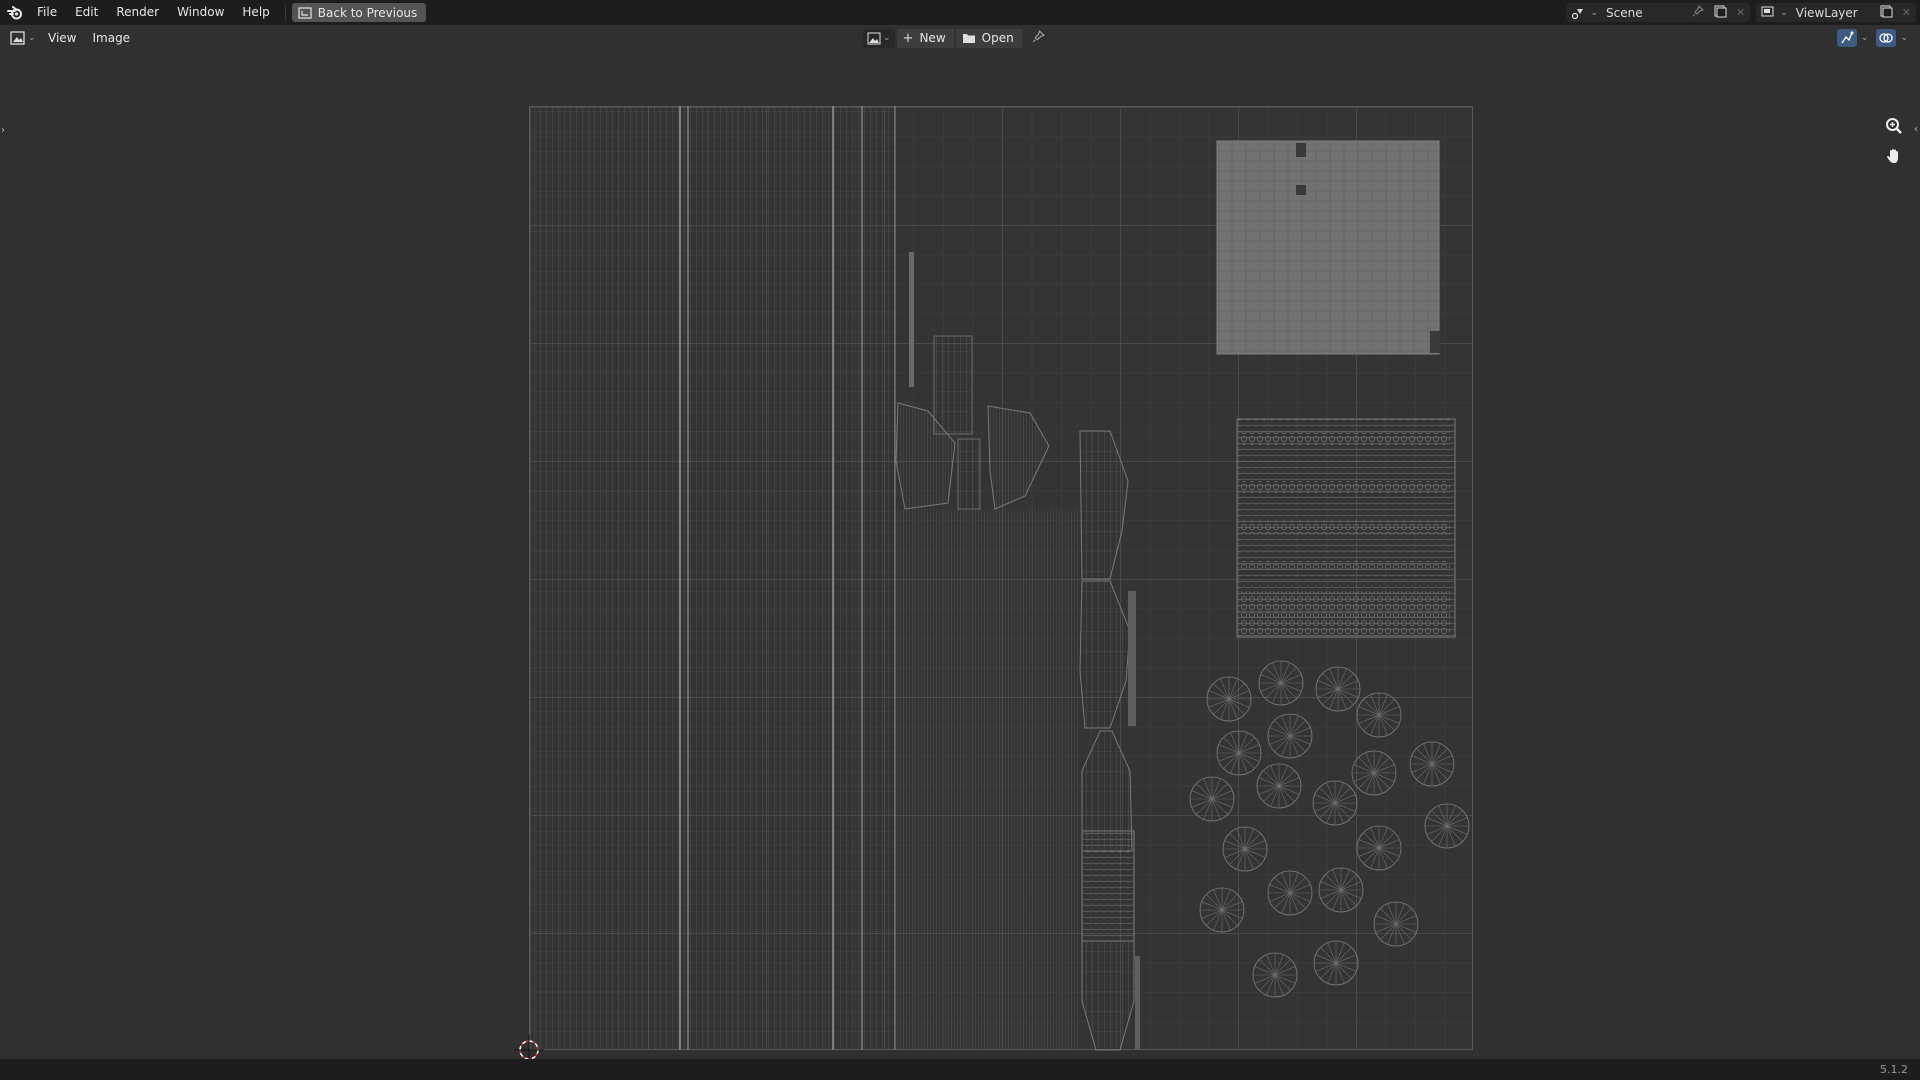  What do you see at coordinates (1894, 141) in the screenshot?
I see `navigation-gizmos` at bounding box center [1894, 141].